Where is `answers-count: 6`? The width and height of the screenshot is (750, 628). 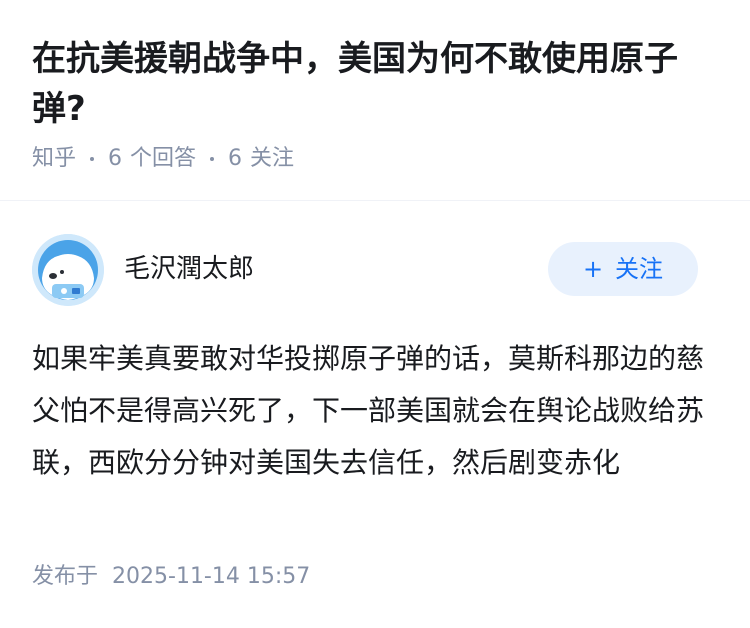
answers-count: 6 is located at coordinates (115, 158).